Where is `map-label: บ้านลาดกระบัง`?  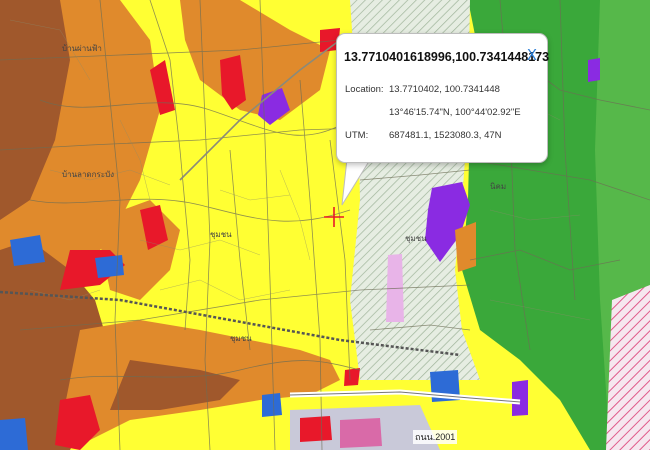
map-label: บ้านลาดกระบัง is located at coordinates (88, 174).